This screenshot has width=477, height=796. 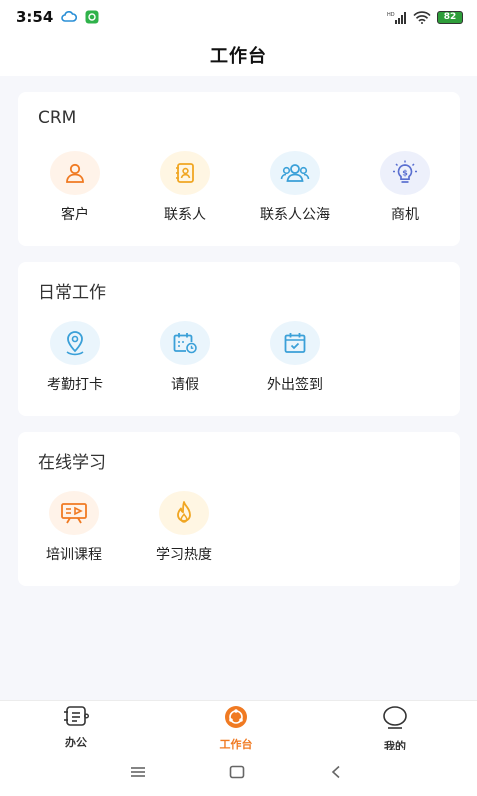 I want to click on status-bar: 3:54 HD 82, so click(x=238, y=17).